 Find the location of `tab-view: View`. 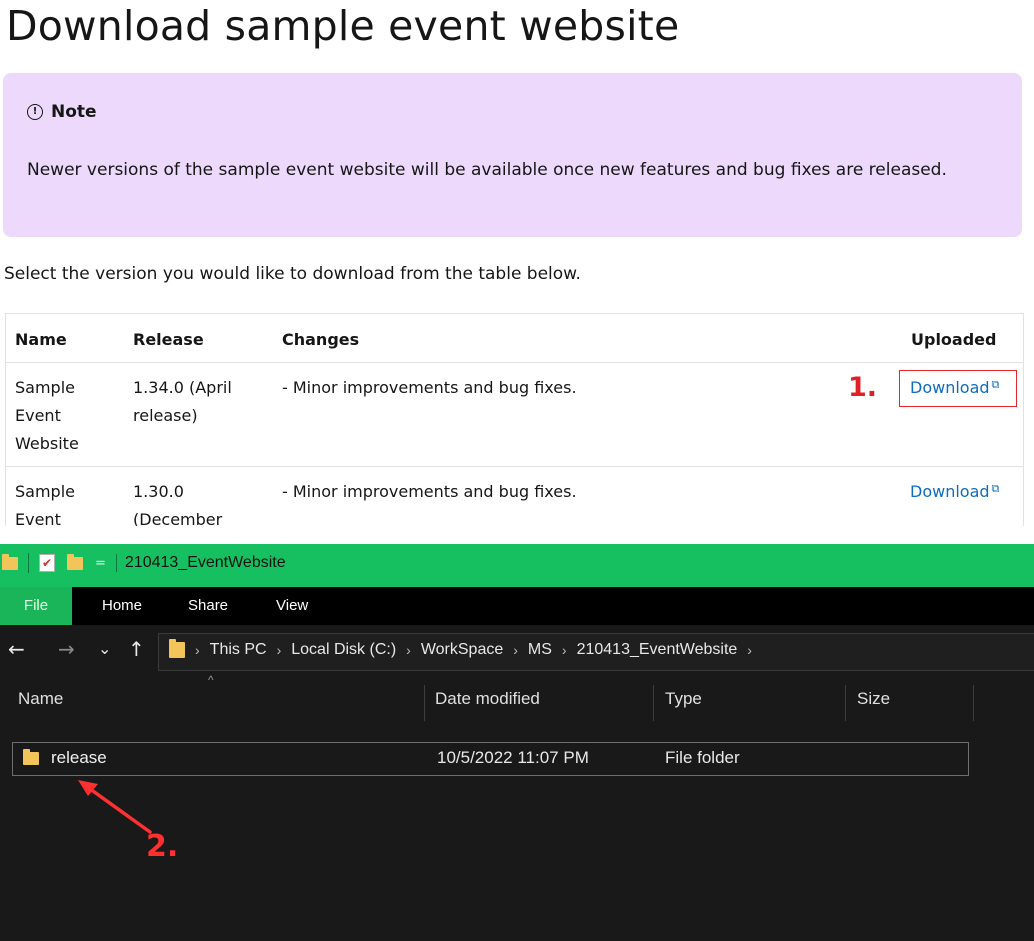

tab-view: View is located at coordinates (292, 606).